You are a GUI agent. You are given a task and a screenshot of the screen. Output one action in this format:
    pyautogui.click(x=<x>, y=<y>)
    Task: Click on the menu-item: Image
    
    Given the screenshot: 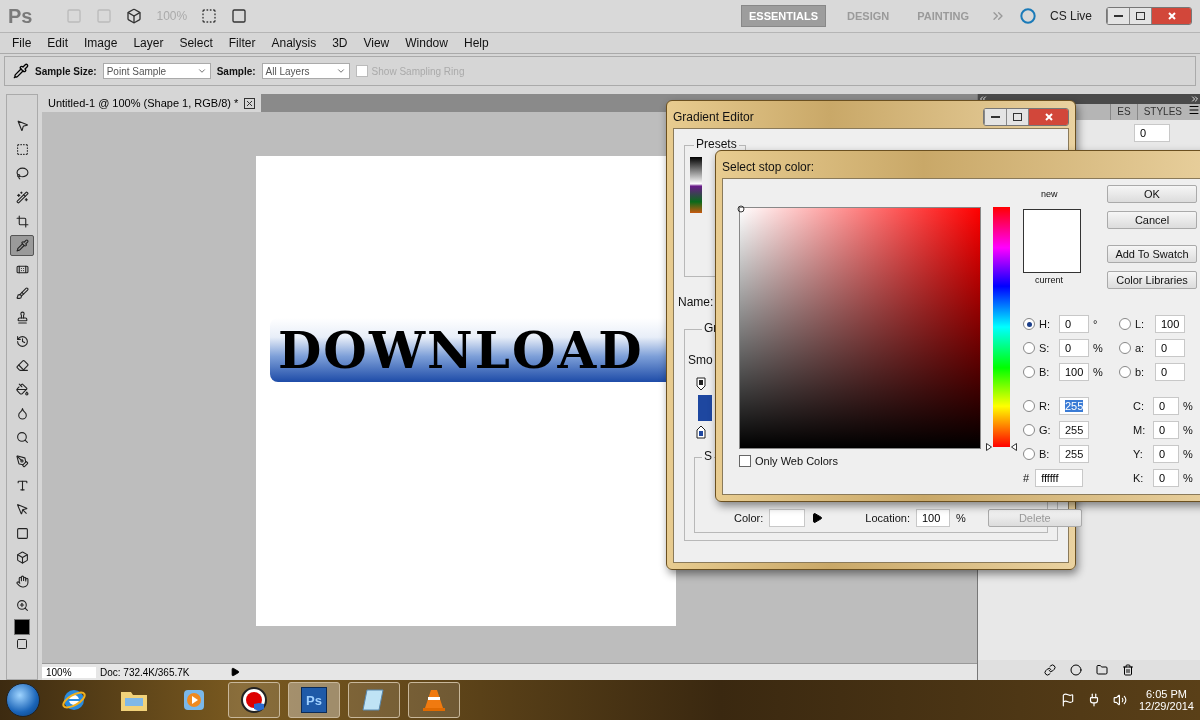 What is the action you would take?
    pyautogui.click(x=101, y=43)
    